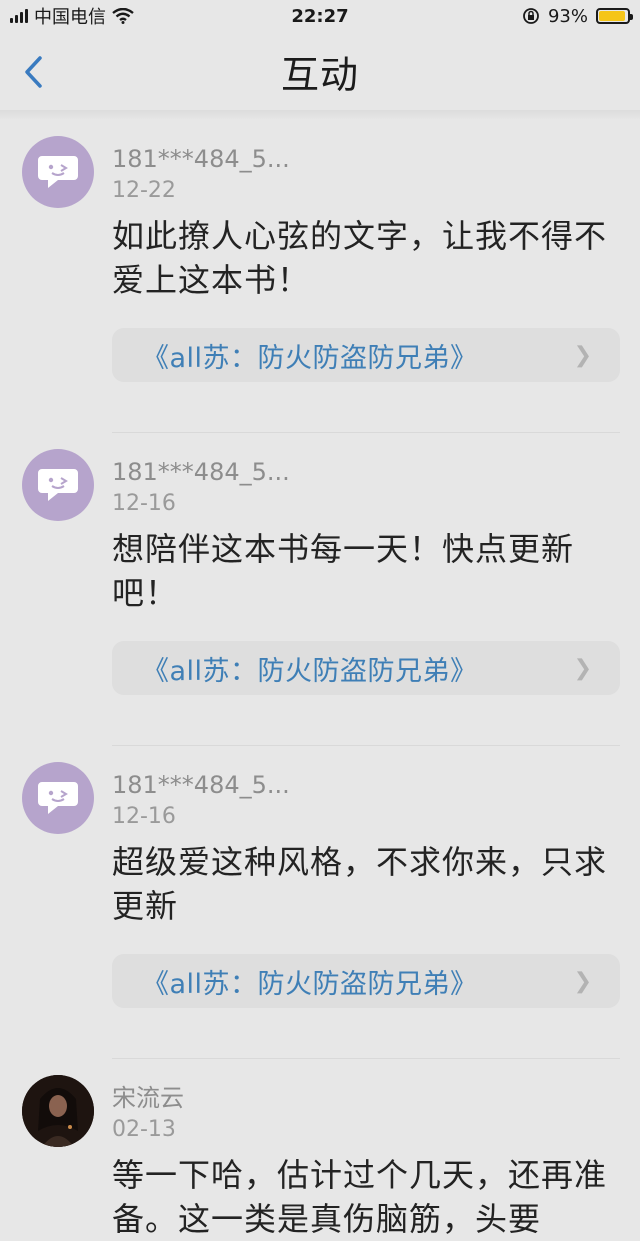 Image resolution: width=640 pixels, height=1241 pixels. I want to click on back-button, so click(37, 72).